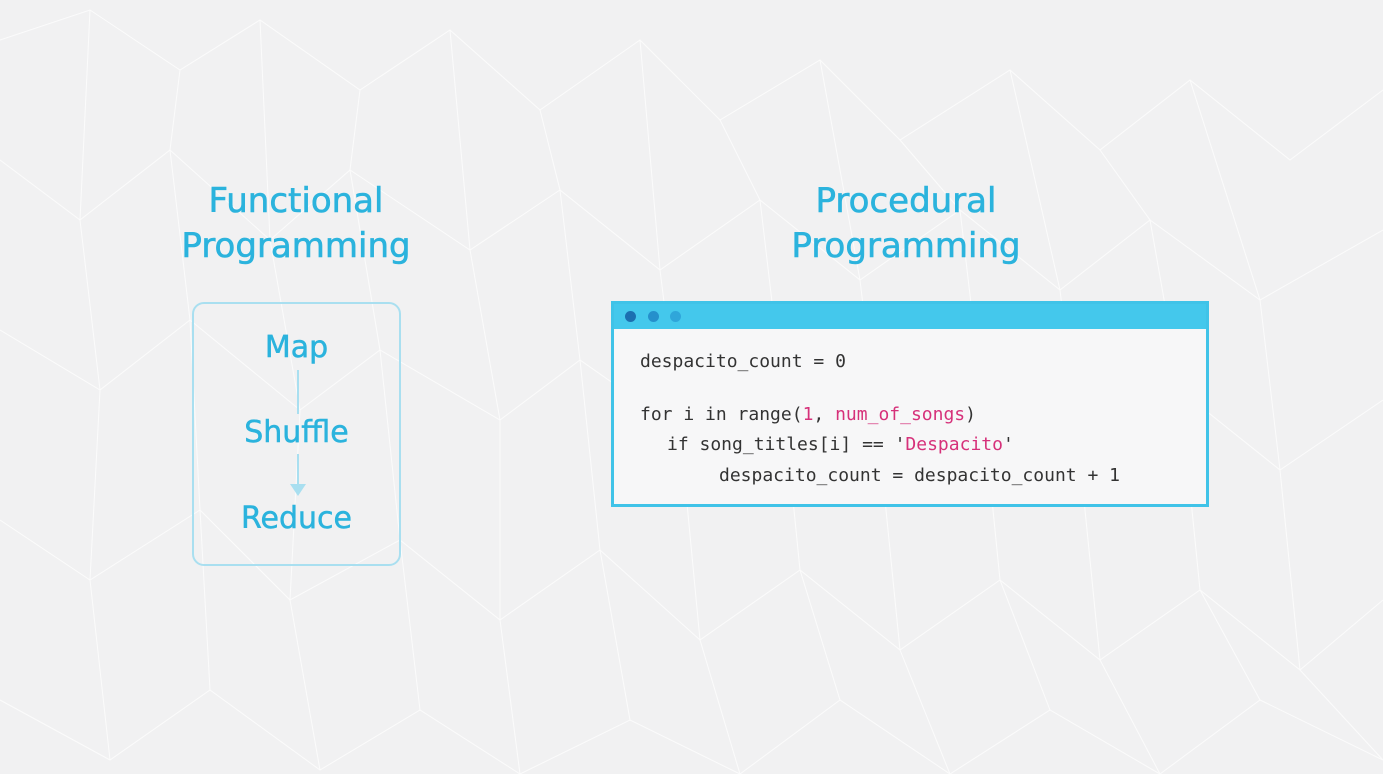 This screenshot has width=1383, height=774. I want to click on code-line: if song_titles[i] == 'Despacito', so click(840, 445).